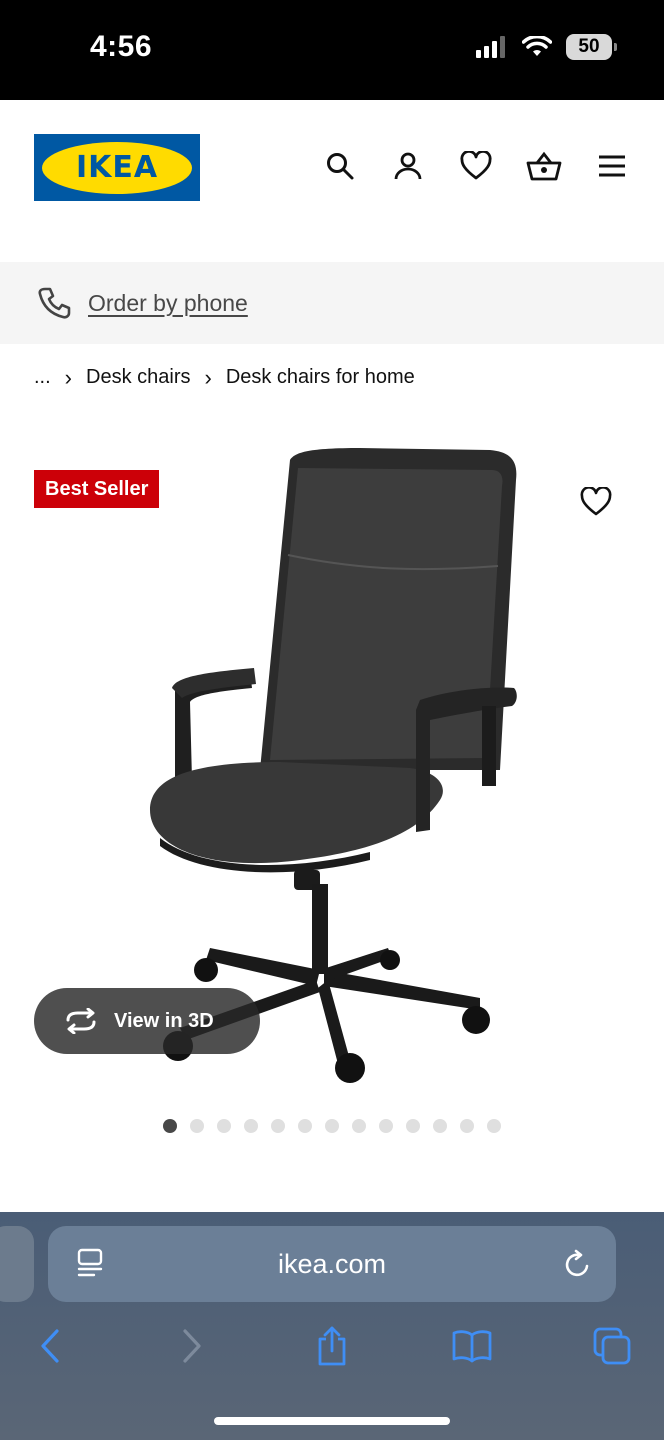  I want to click on search-icon, so click(340, 166).